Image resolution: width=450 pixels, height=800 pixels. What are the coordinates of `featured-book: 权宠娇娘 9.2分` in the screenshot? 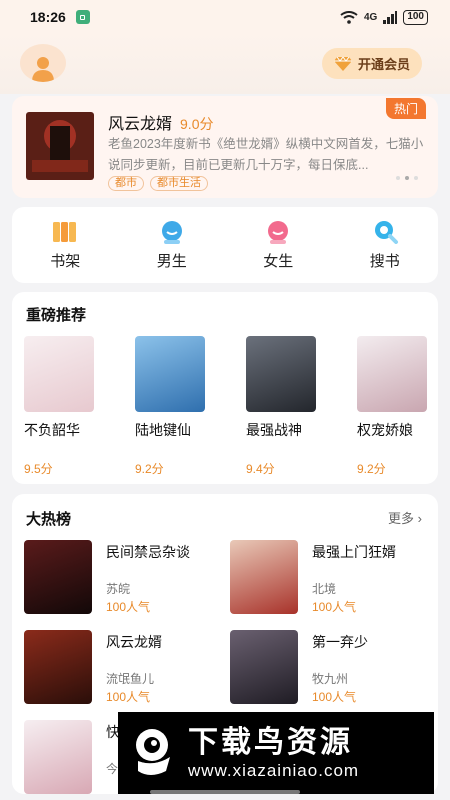 It's located at (392, 406).